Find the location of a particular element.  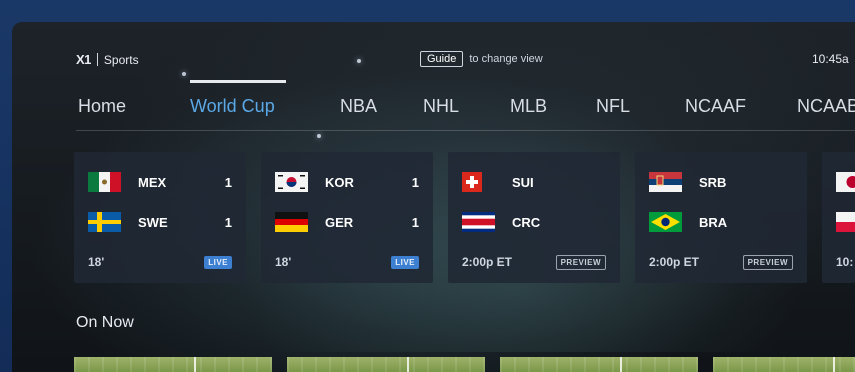

logo-label: Sports is located at coordinates (121, 59).